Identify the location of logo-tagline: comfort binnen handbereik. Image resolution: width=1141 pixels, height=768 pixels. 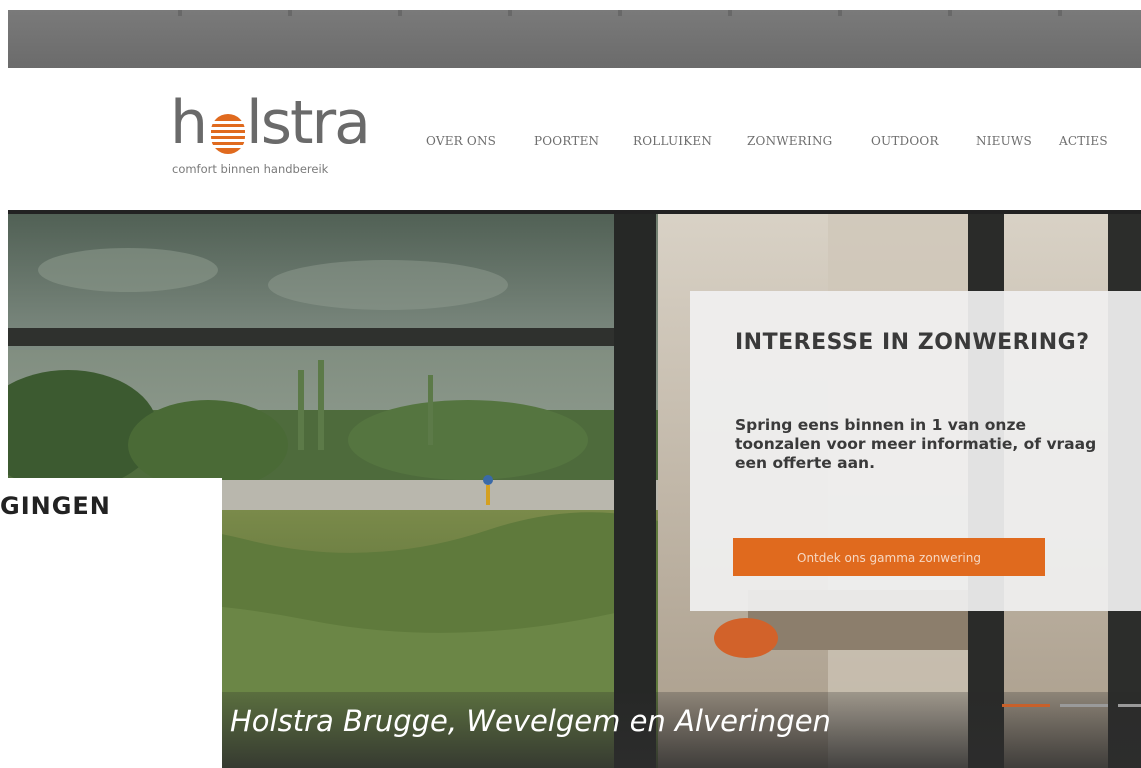
(250, 169).